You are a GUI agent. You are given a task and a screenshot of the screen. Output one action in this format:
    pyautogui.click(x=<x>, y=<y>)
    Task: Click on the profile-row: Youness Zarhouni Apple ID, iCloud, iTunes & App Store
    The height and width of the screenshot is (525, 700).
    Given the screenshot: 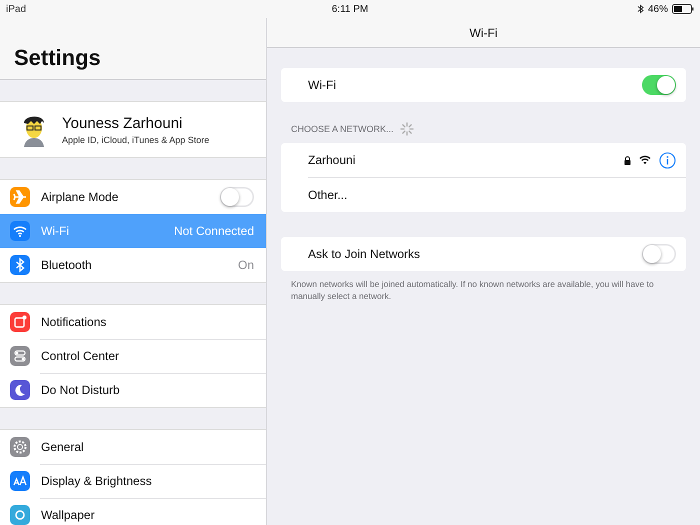 What is the action you would take?
    pyautogui.click(x=133, y=129)
    